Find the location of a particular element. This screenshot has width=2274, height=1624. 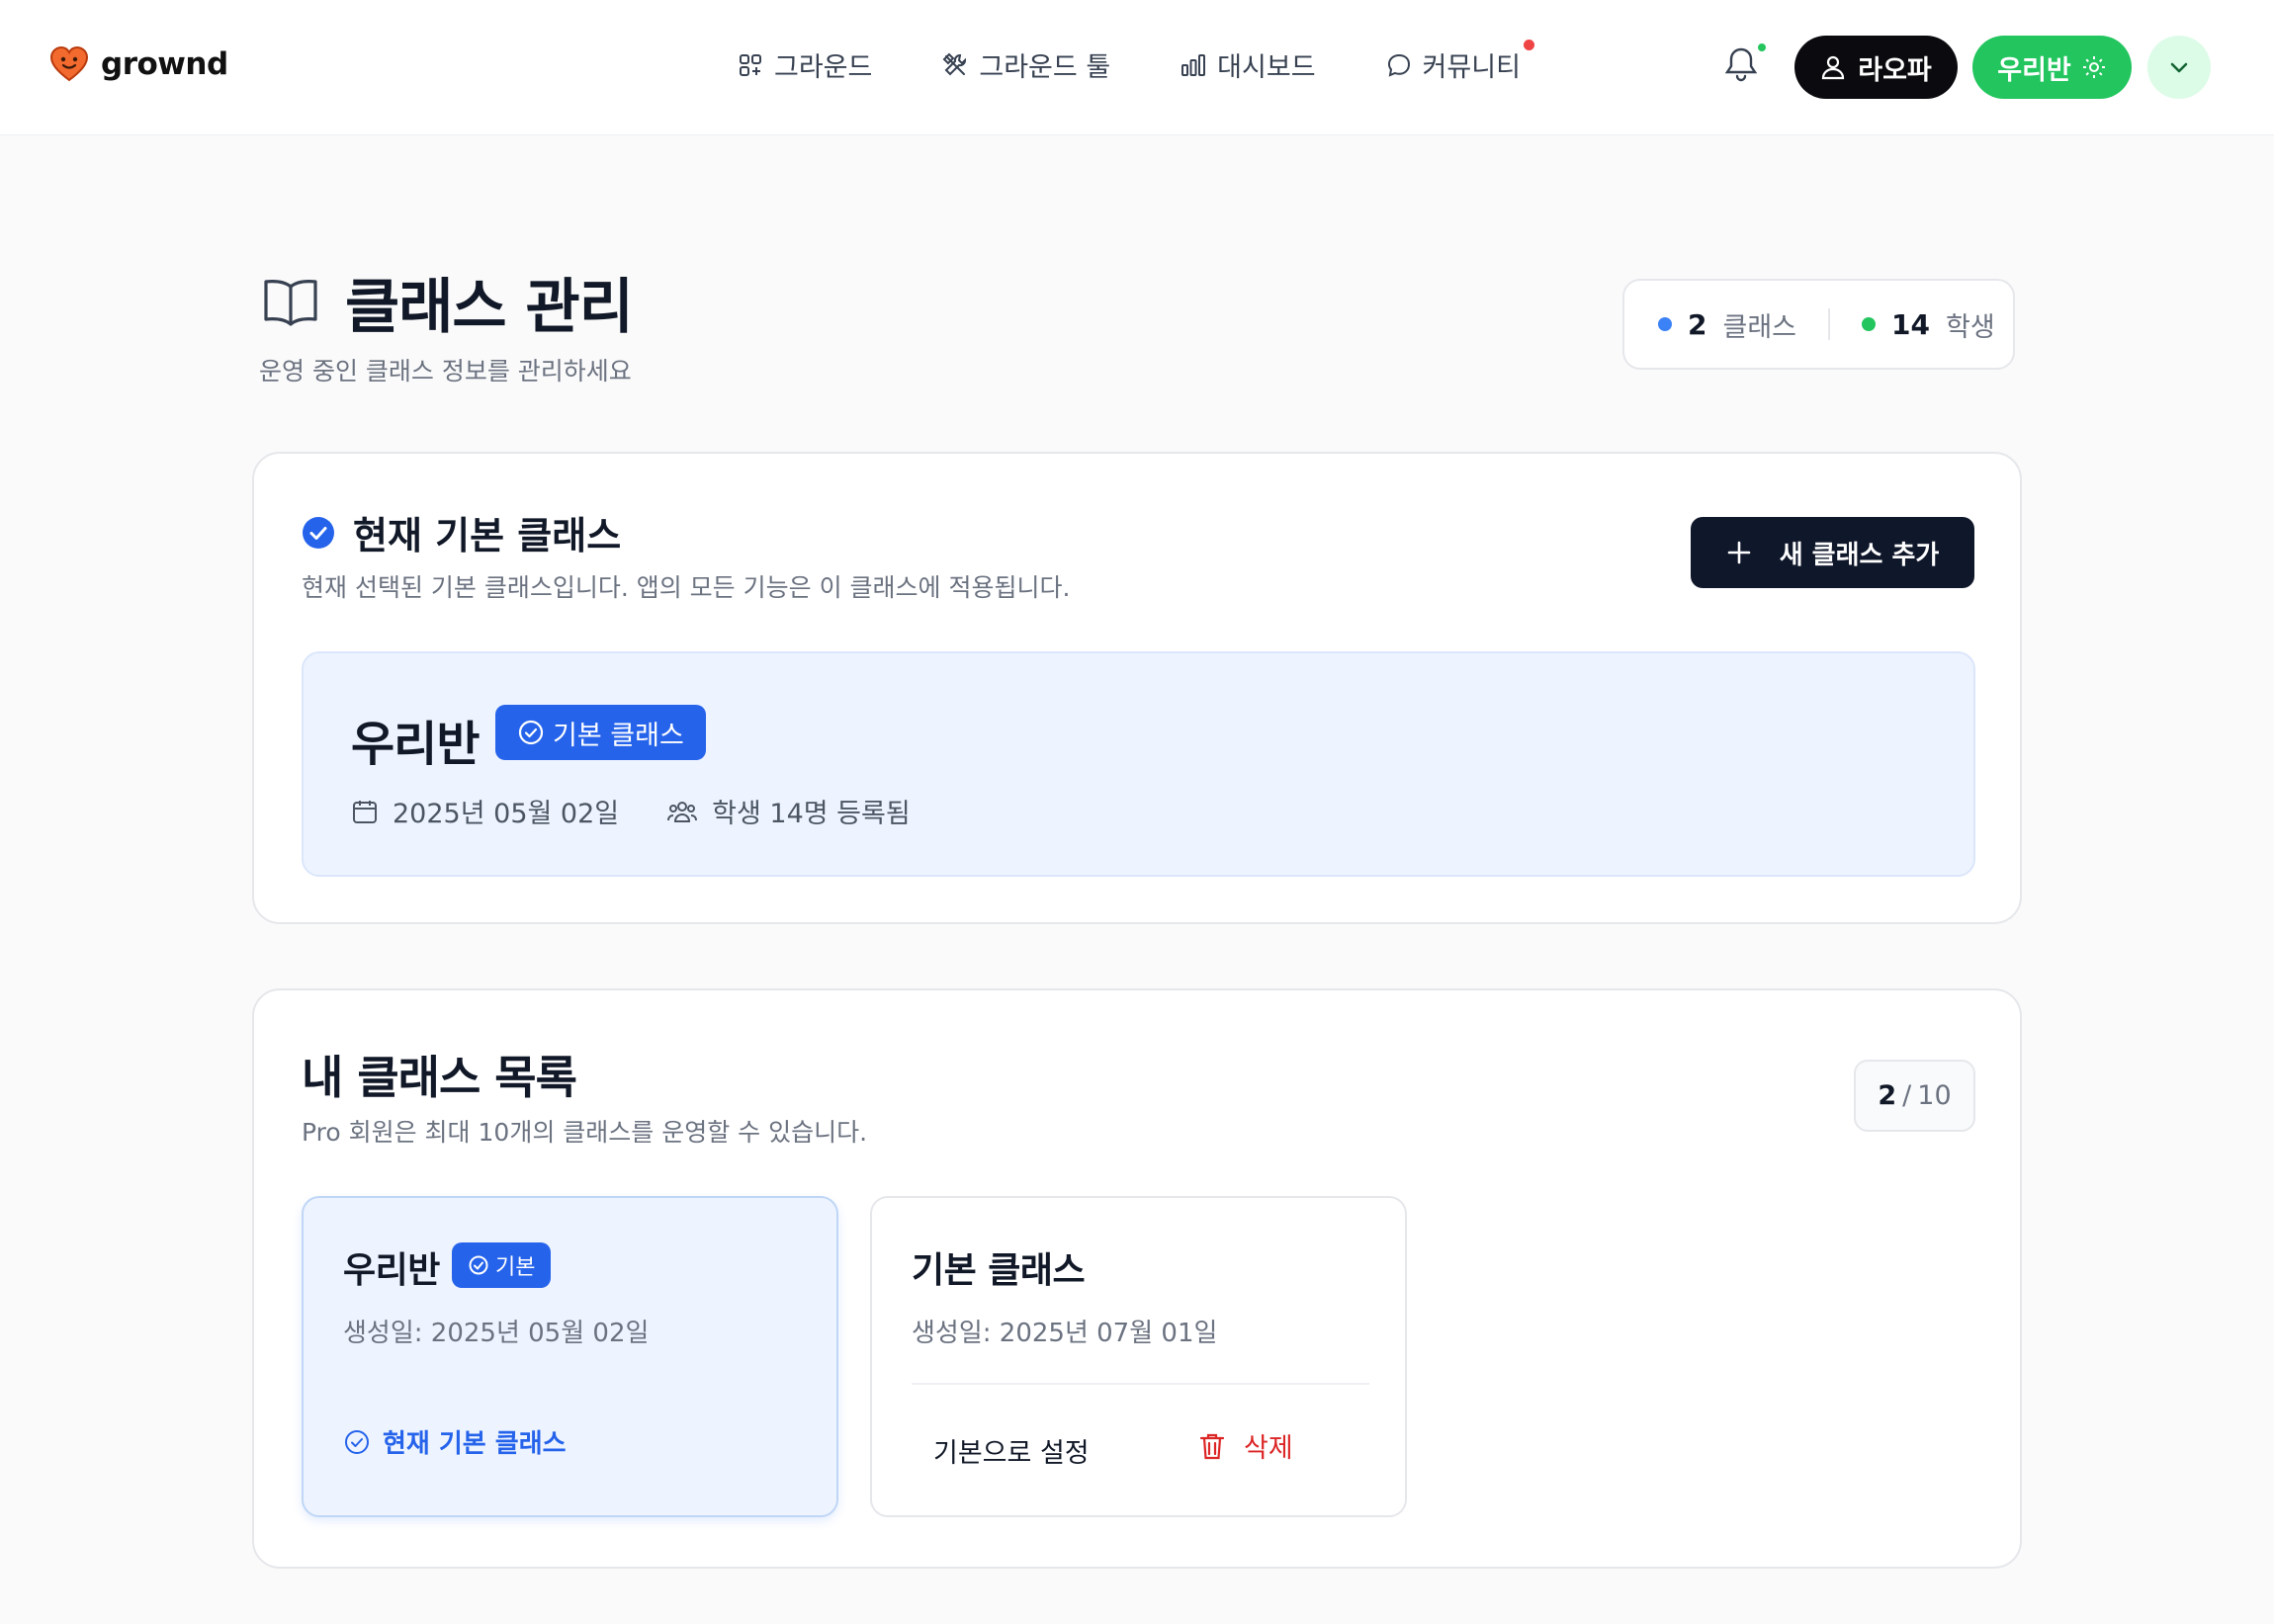

current-class-meta: 2025년 05월 02일 학생 14명 등록됨 is located at coordinates (655, 811).